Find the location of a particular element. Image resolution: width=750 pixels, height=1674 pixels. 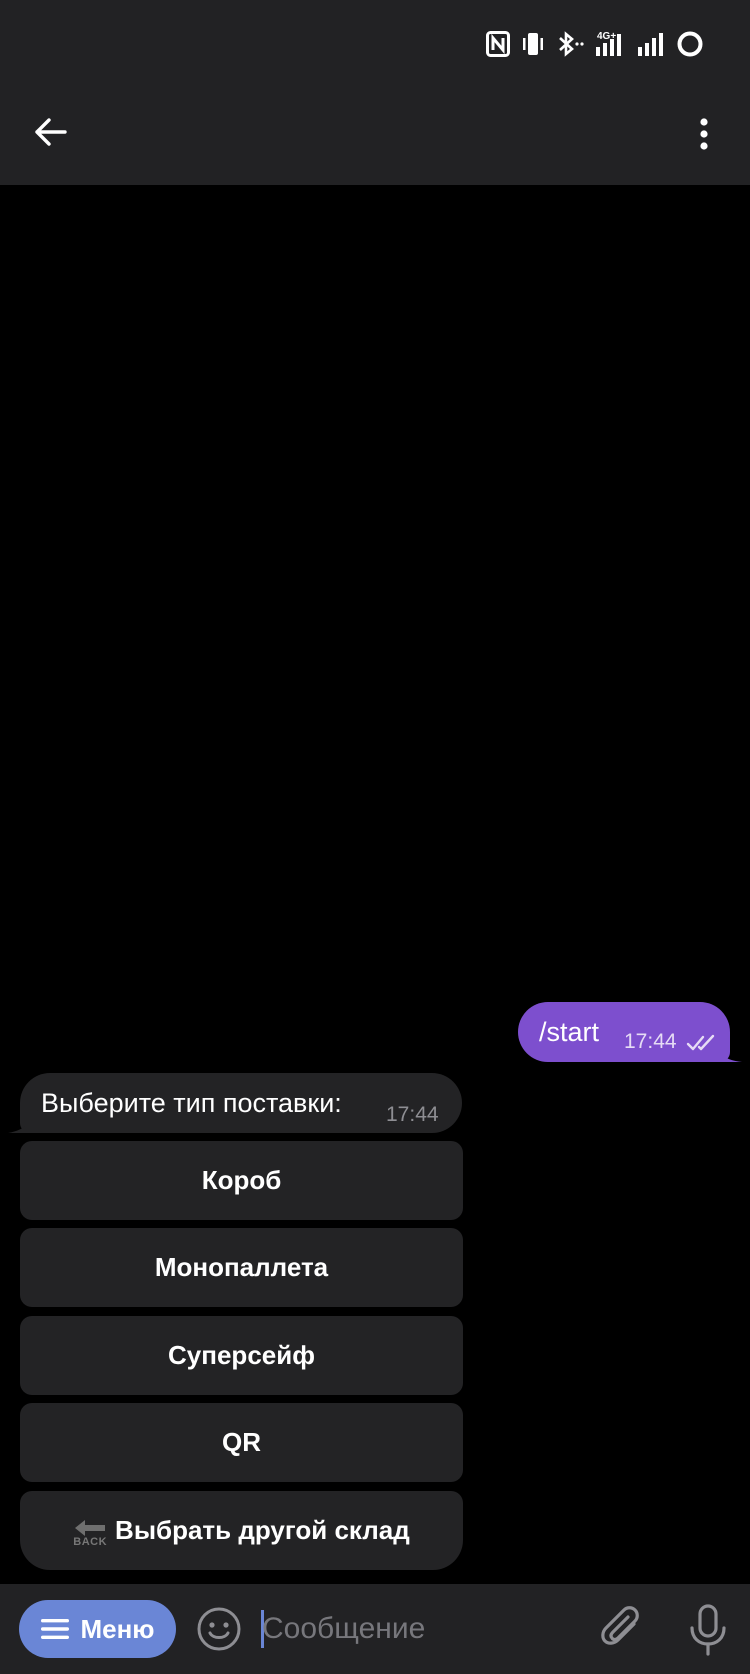

inline-button-label: QR is located at coordinates (241, 1442).